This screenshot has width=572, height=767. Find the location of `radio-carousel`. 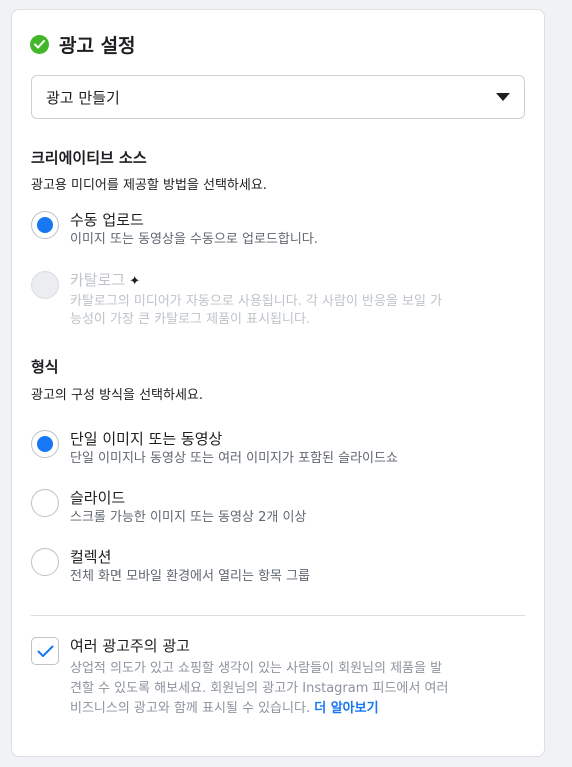

radio-carousel is located at coordinates (45, 503).